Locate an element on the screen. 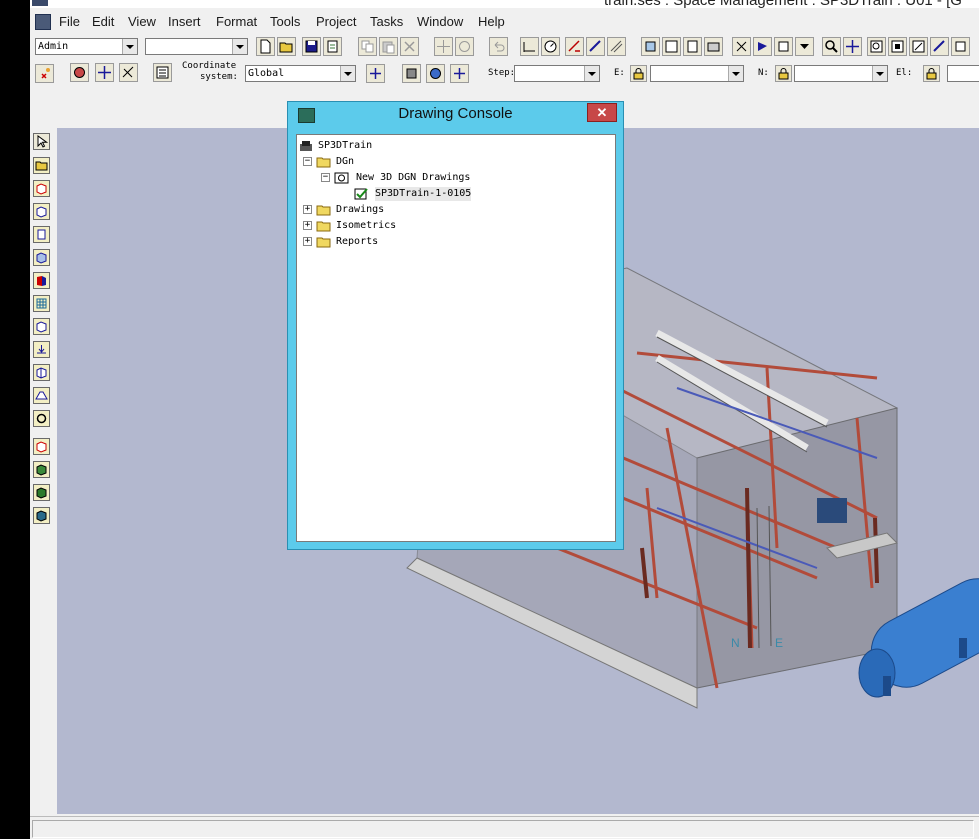  save-button is located at coordinates (311, 46).